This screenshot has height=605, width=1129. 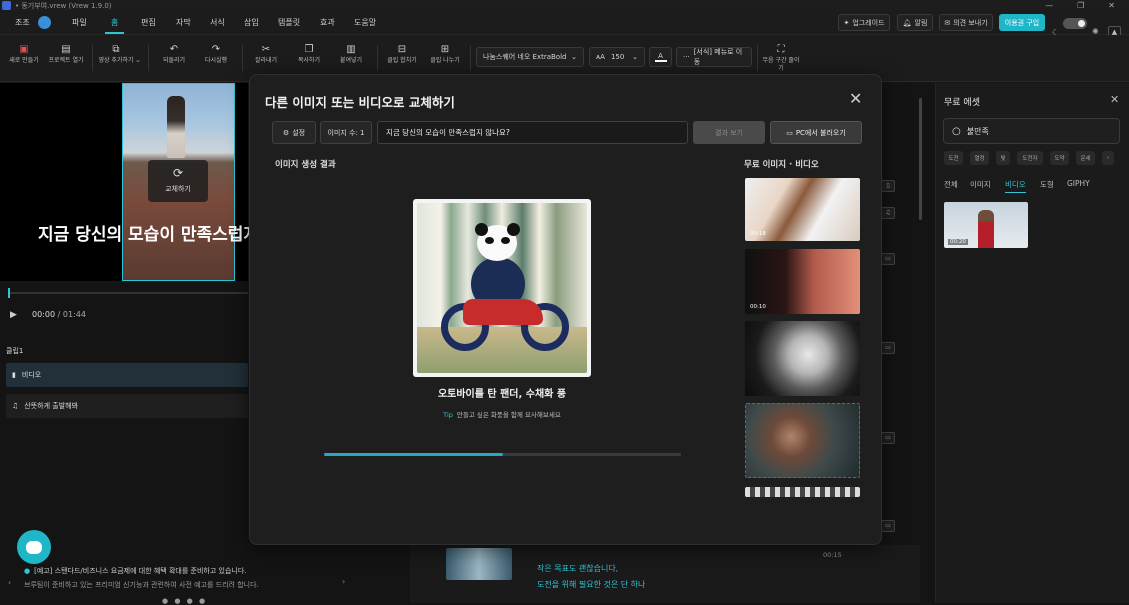 I want to click on copy-button: ❐ 복사하기, so click(x=309, y=54).